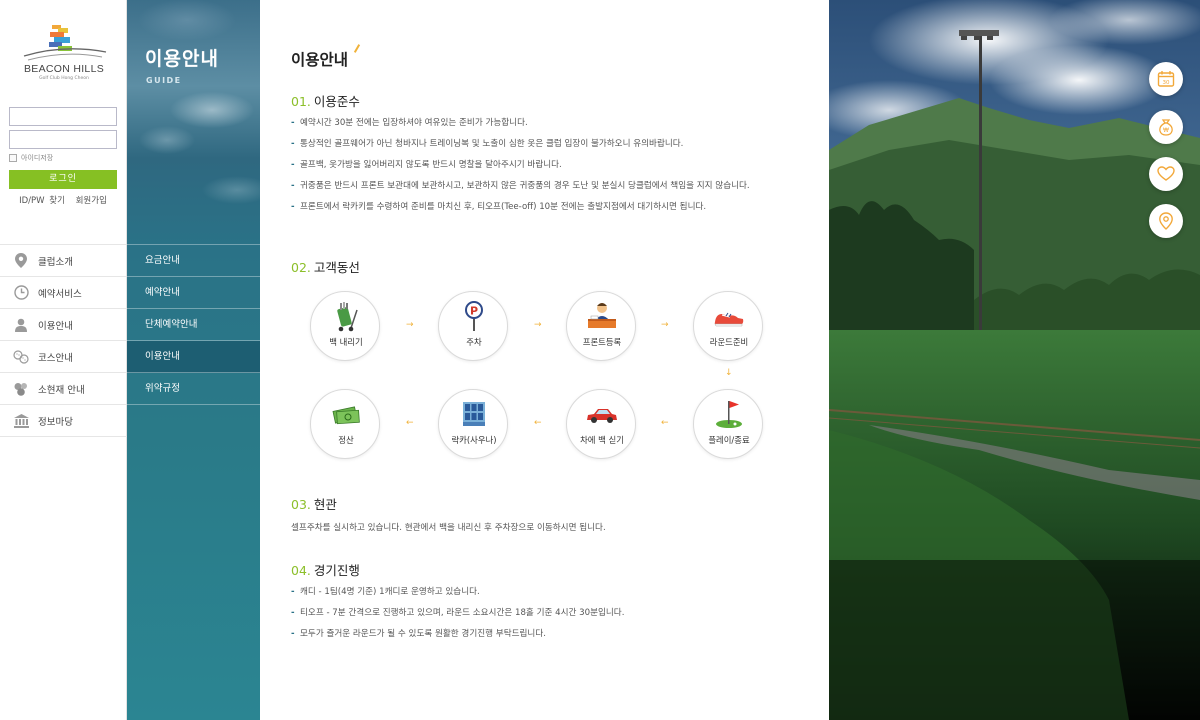  What do you see at coordinates (729, 440) in the screenshot?
I see `flow-step-label: 플레이/종료` at bounding box center [729, 440].